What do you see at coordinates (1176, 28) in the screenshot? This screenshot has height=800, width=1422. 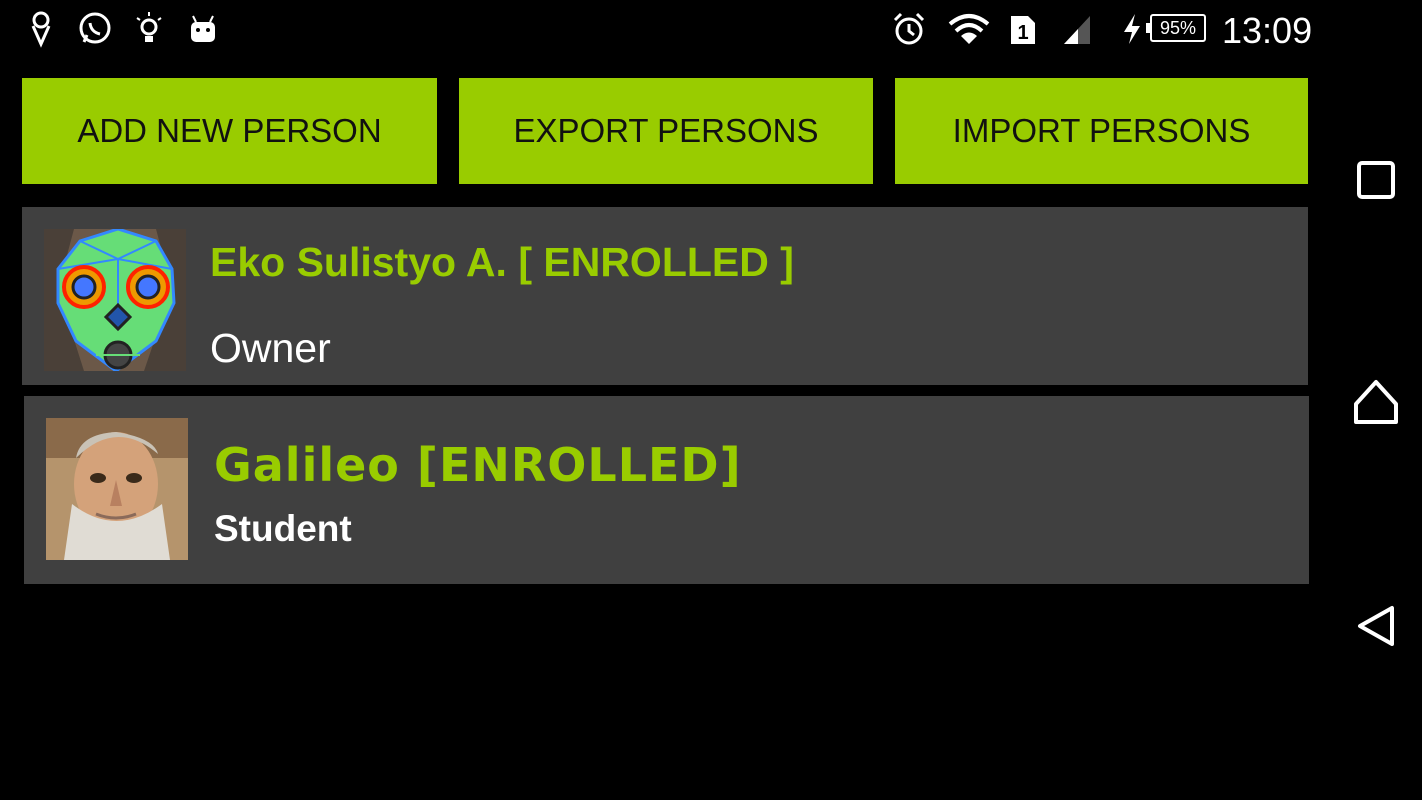 I see `battery-indicator: 95%` at bounding box center [1176, 28].